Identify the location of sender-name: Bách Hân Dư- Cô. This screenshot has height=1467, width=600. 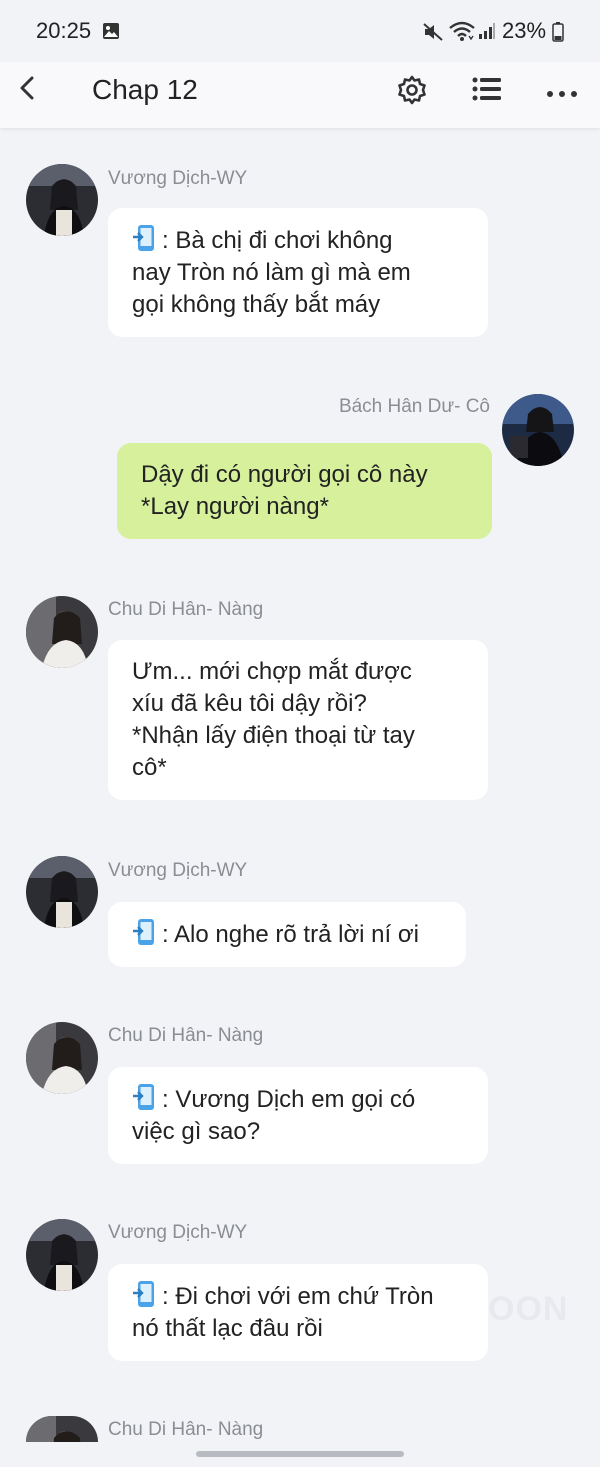
(414, 406).